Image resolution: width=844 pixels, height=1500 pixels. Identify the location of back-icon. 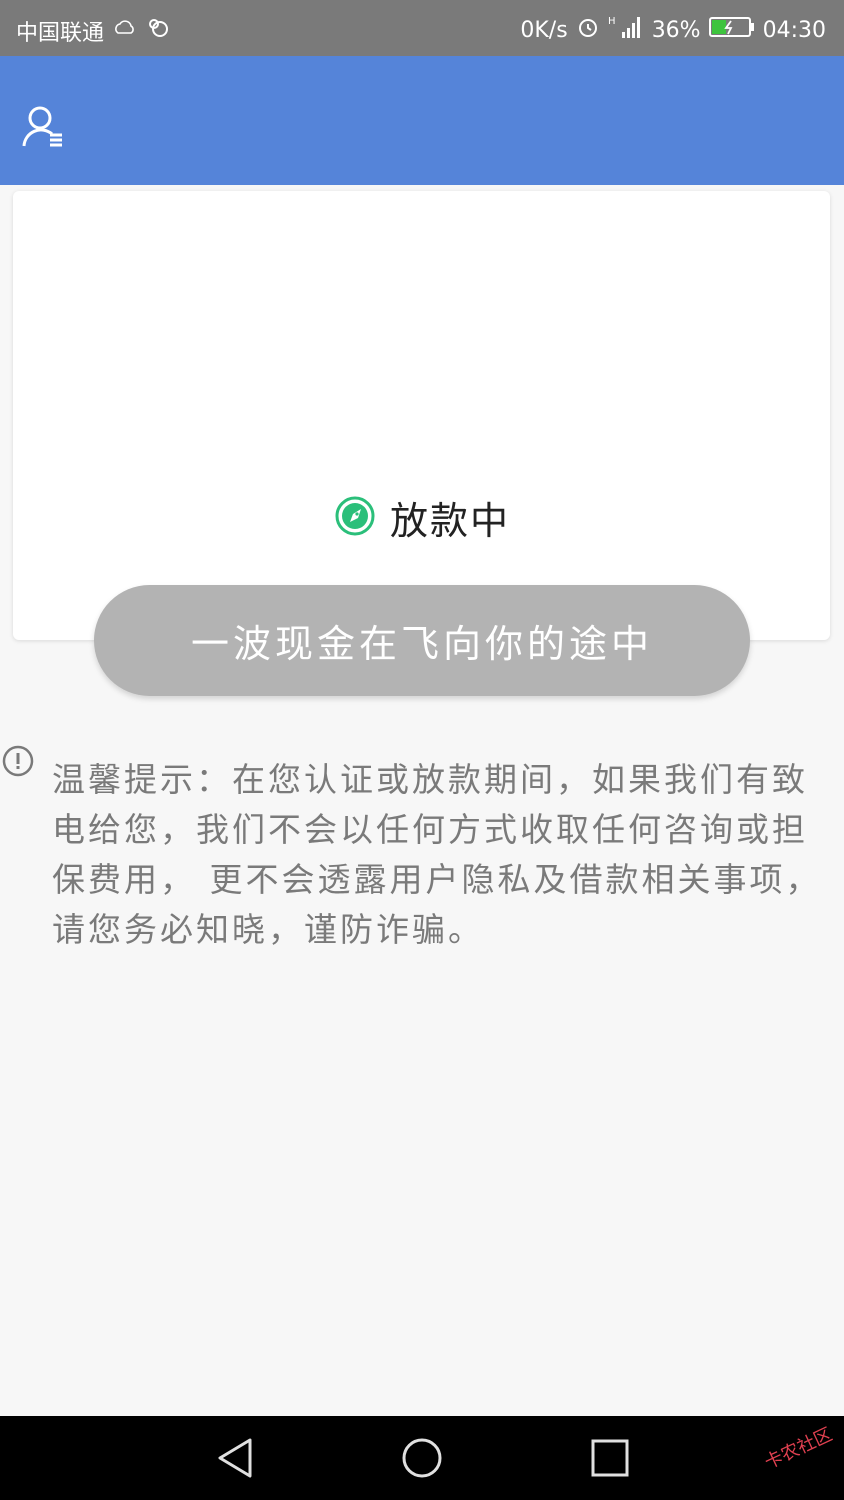
(236, 1458).